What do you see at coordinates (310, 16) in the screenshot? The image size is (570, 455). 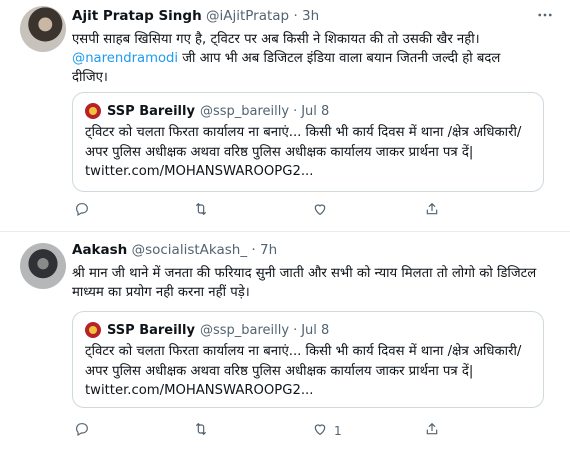 I see `tweet-time: 3h` at bounding box center [310, 16].